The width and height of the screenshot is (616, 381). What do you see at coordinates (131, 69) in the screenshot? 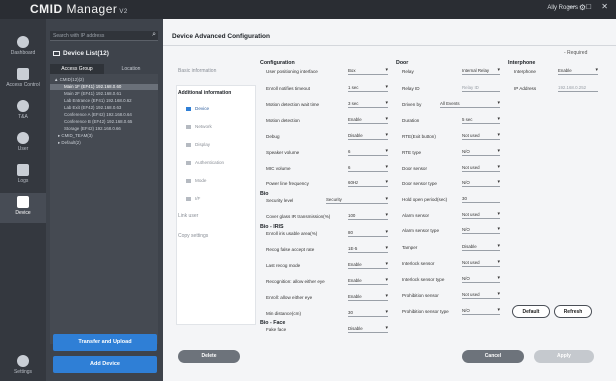
I see `tab-location: Location` at bounding box center [131, 69].